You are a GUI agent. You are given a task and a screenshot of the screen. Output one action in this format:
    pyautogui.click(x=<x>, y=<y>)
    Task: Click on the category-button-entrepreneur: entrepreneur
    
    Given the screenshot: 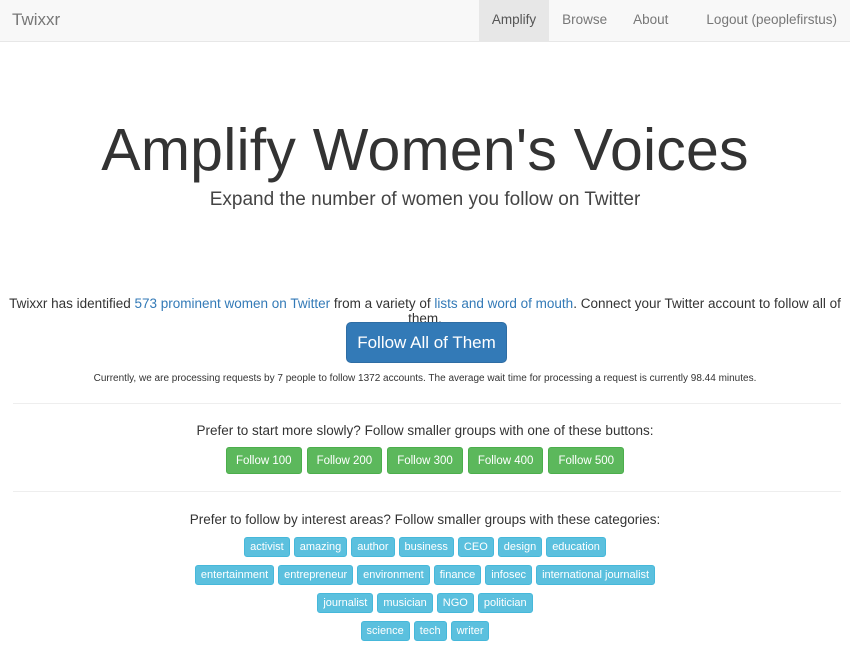 What is the action you would take?
    pyautogui.click(x=316, y=575)
    